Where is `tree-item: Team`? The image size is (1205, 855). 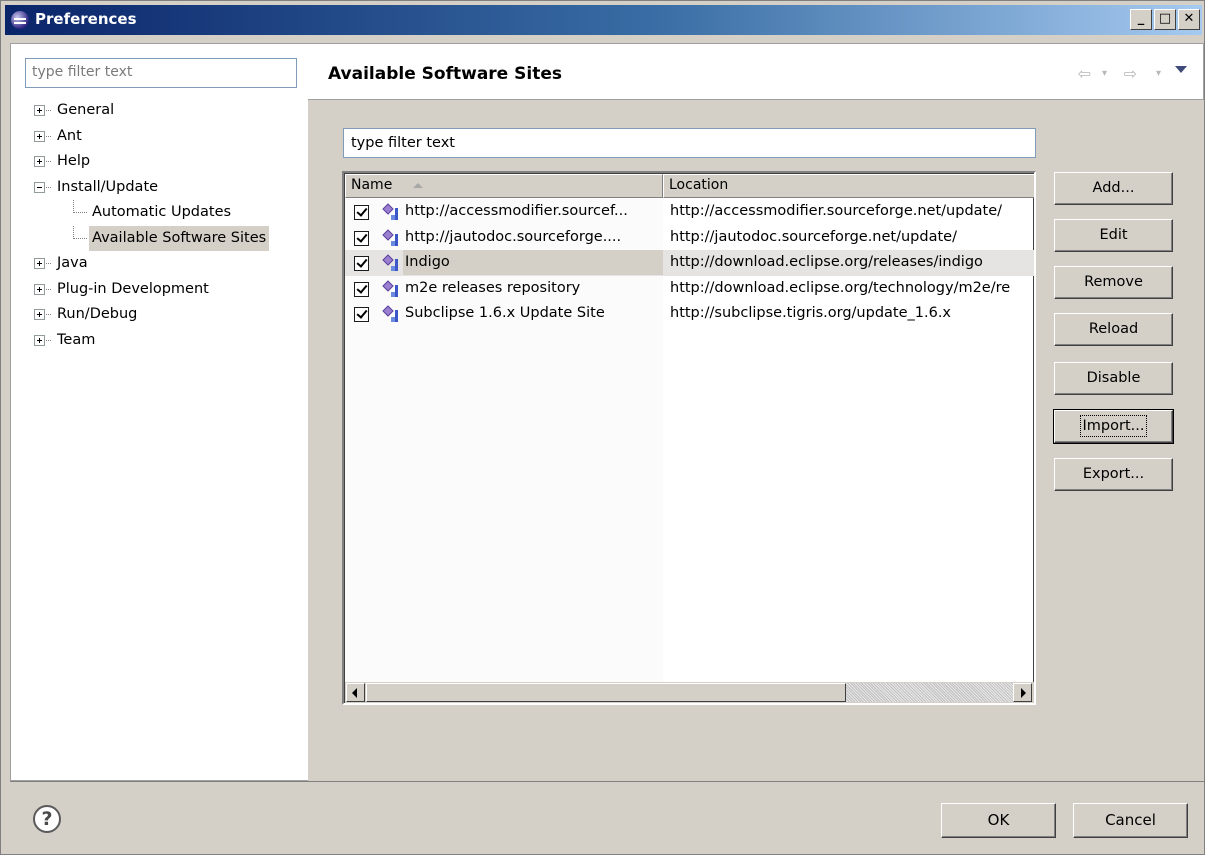 tree-item: Team is located at coordinates (160, 341).